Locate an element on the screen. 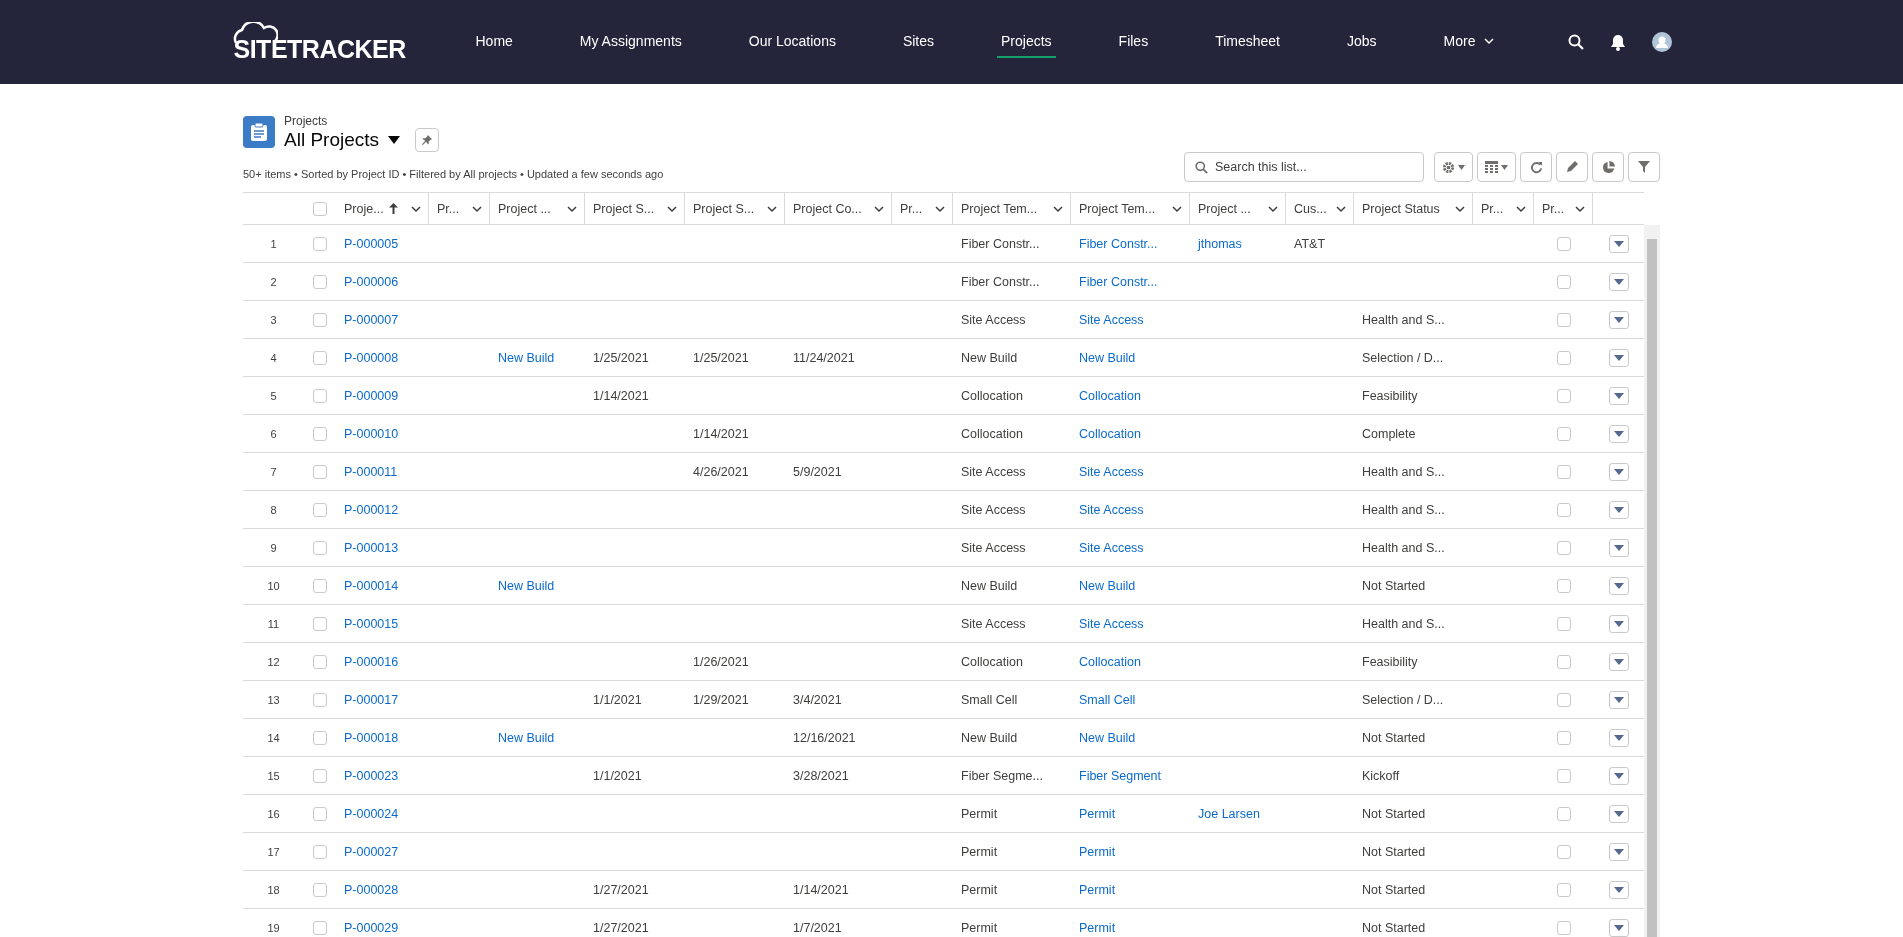  edit-button is located at coordinates (1572, 167).